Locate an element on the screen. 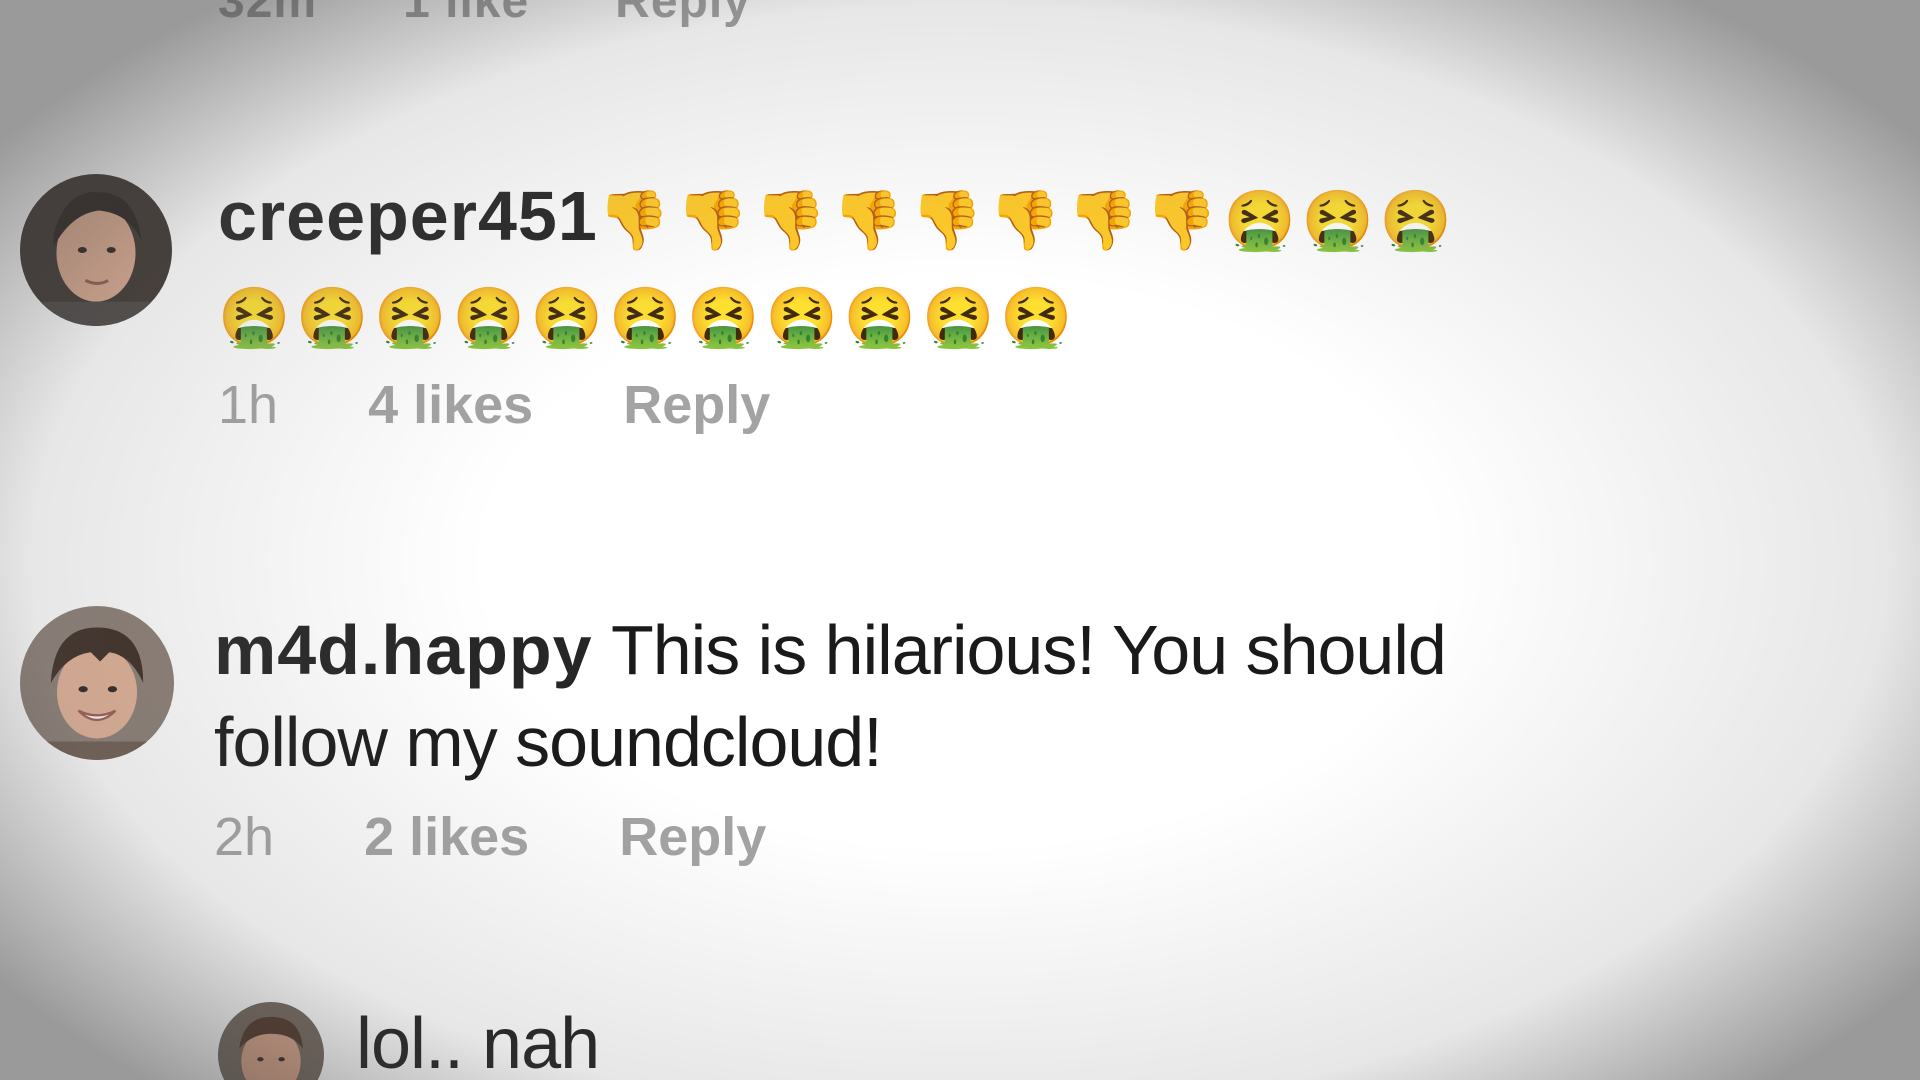  comment-text: 🤮🤮🤮🤮🤮🤮🤮🤮🤮🤮🤮 is located at coordinates (648, 317).